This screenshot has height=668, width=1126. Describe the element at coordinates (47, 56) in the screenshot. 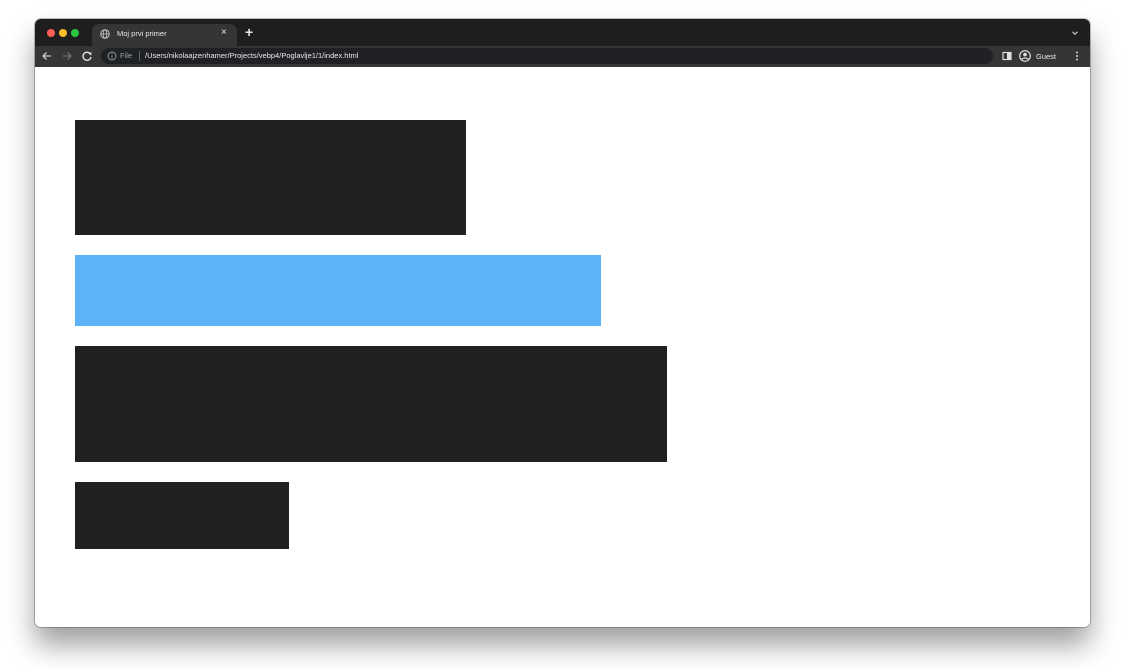

I see `arrow-left-icon` at that location.